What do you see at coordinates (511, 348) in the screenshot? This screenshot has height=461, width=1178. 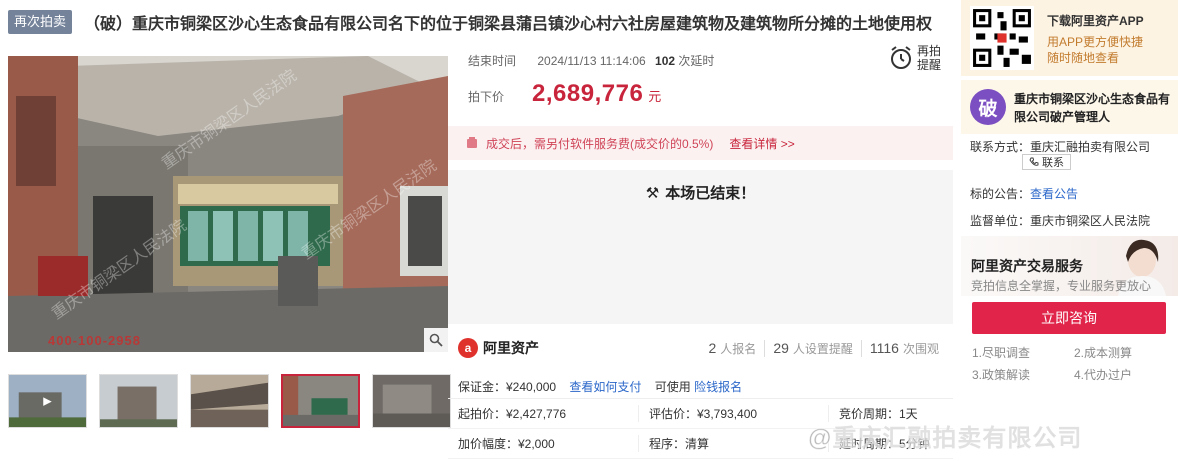 I see `ali-asset-brand: 阿里资产` at bounding box center [511, 348].